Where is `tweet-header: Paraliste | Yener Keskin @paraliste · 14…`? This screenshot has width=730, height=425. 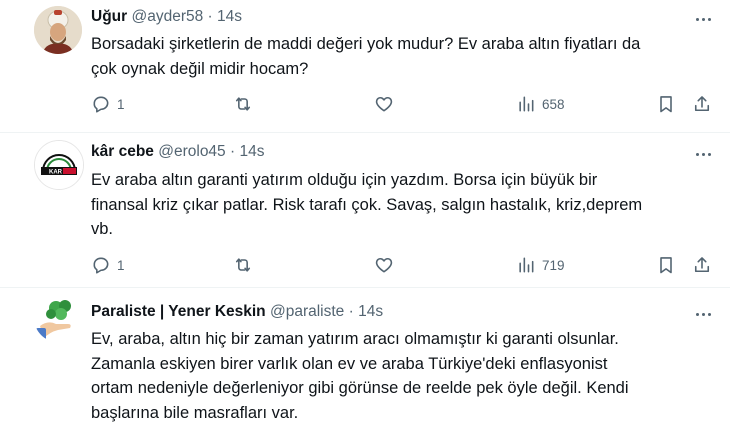 tweet-header: Paraliste | Yener Keskin @paraliste · 14… is located at coordinates (237, 312).